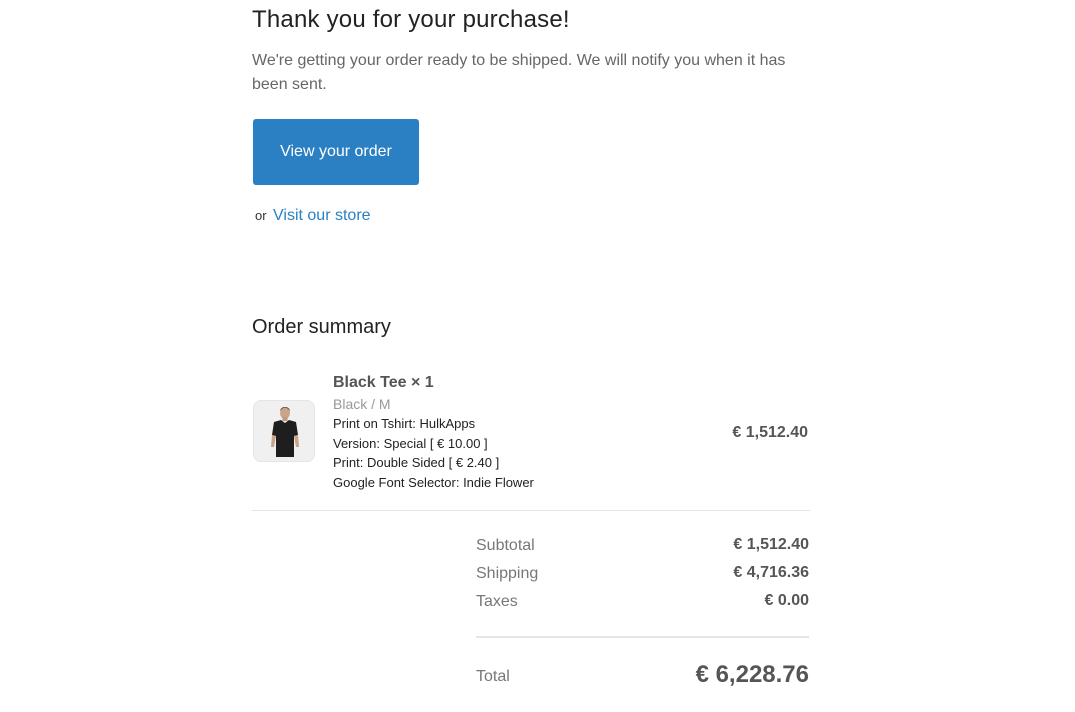 This screenshot has width=1075, height=712. Describe the element at coordinates (336, 152) in the screenshot. I see `view-order-button: View your order` at that location.